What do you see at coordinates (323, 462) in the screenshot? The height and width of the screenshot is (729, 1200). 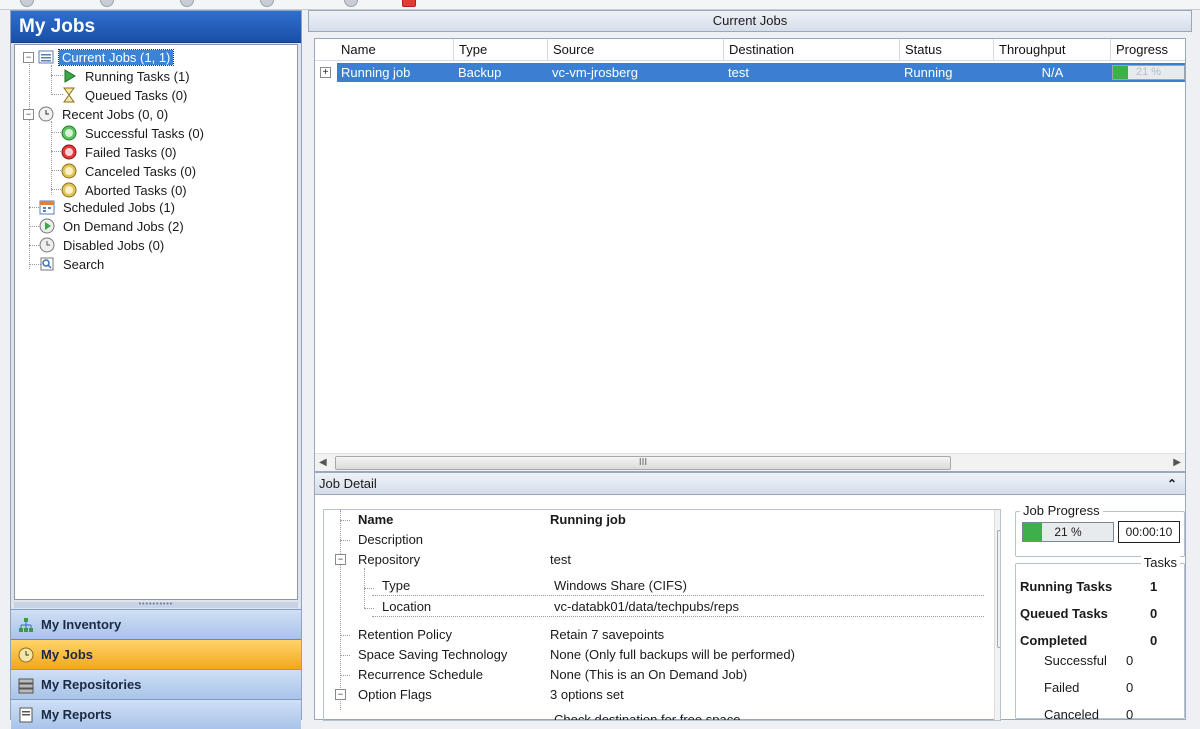 I see `scroll-left-icon: ◀` at bounding box center [323, 462].